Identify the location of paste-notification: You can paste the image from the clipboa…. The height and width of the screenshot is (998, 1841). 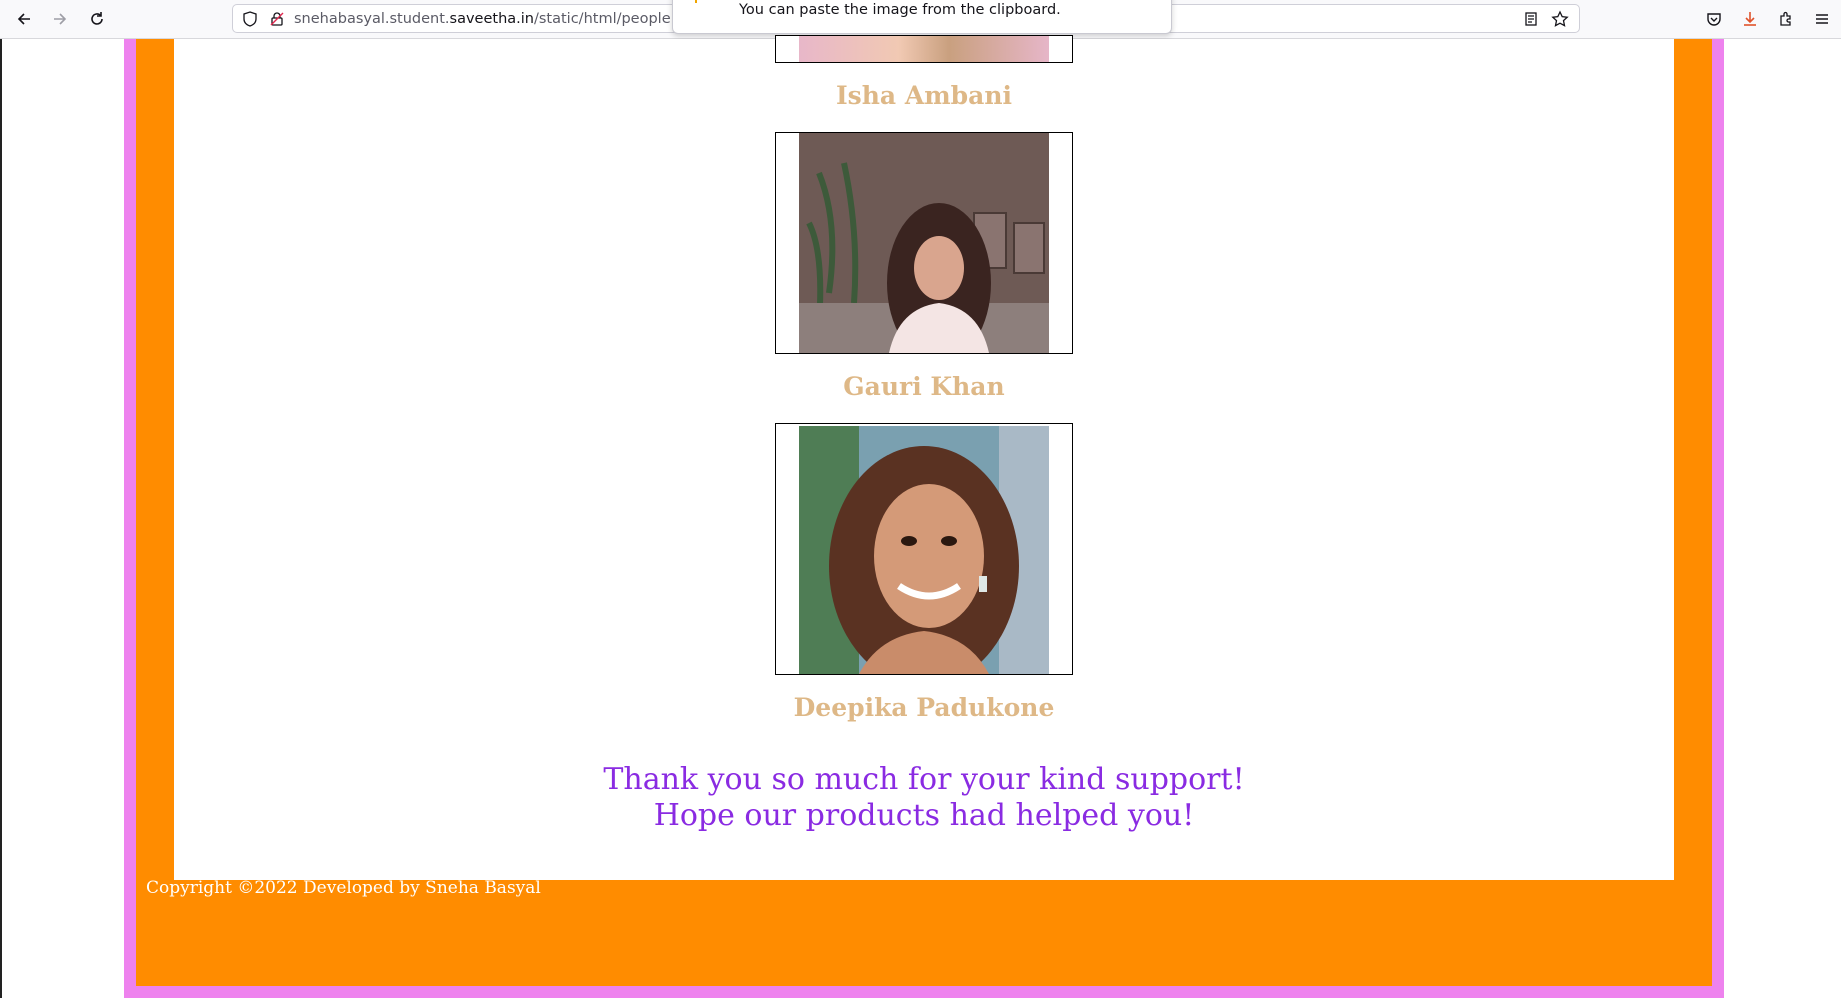
(922, 17).